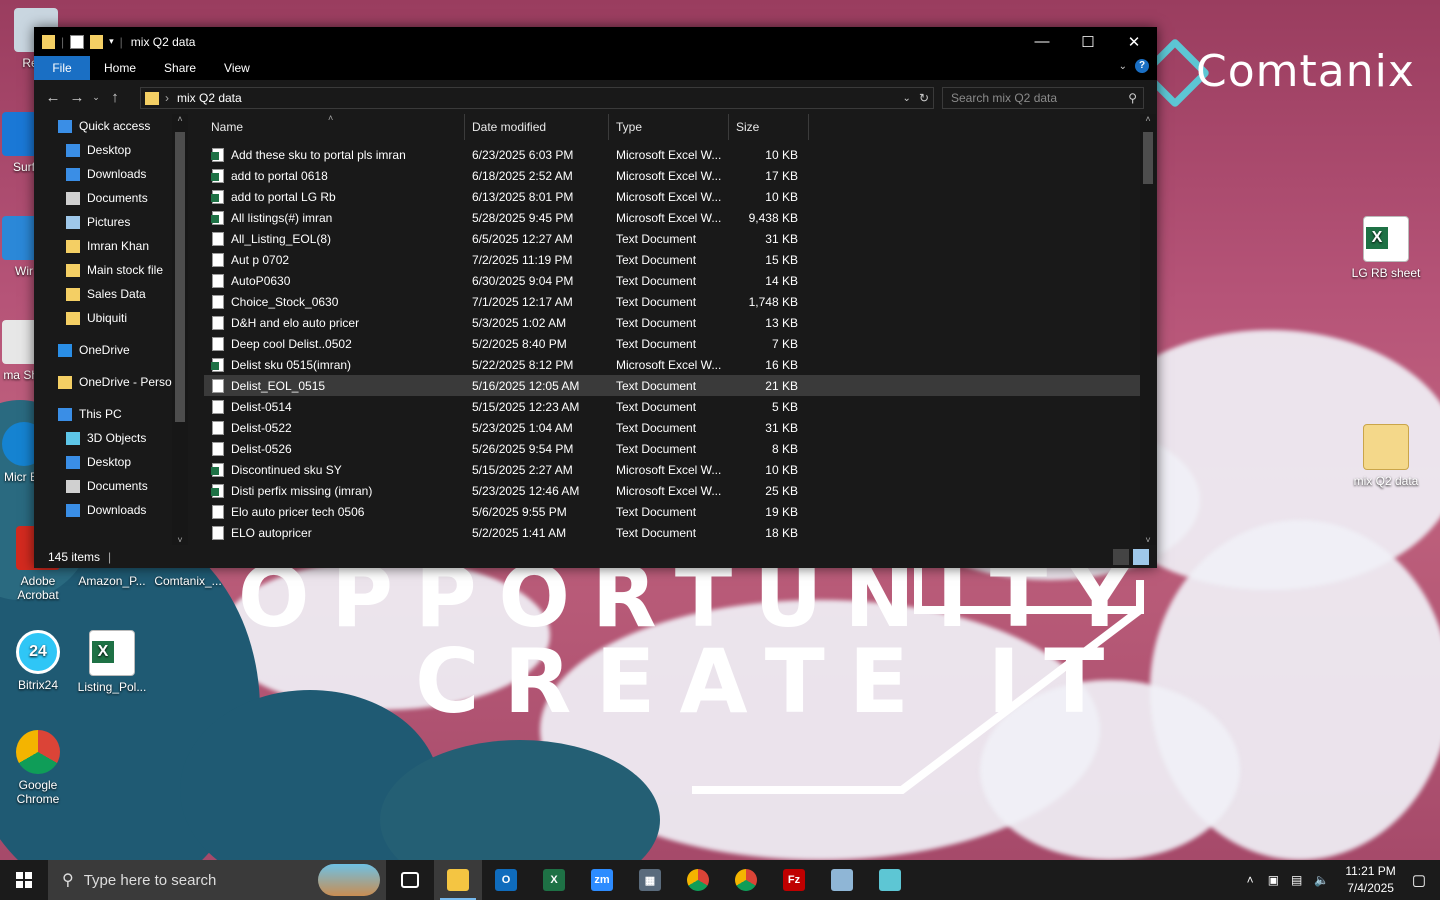 The image size is (1440, 900). Describe the element at coordinates (150, 880) in the screenshot. I see `taskbar-search-input: Type here to search` at that location.